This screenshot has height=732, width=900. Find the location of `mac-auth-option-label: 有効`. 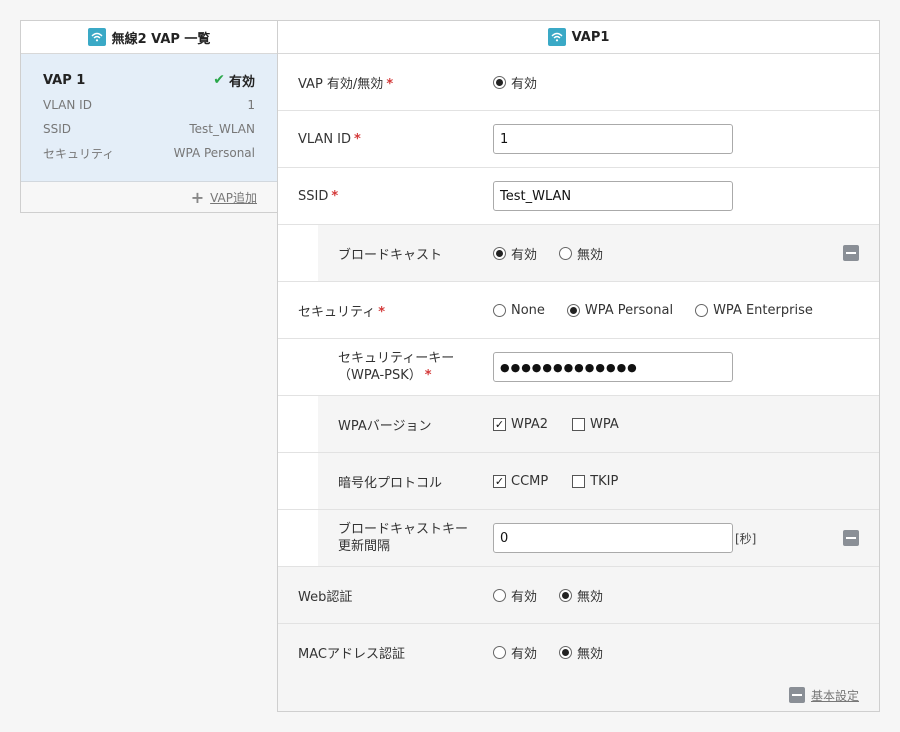

mac-auth-option-label: 有効 is located at coordinates (524, 654).